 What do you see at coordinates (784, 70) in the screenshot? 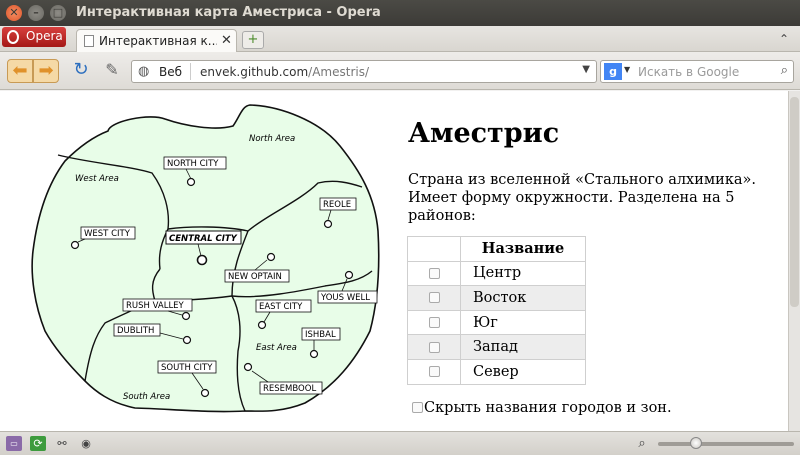
I see `search-icon: ⌕` at bounding box center [784, 70].